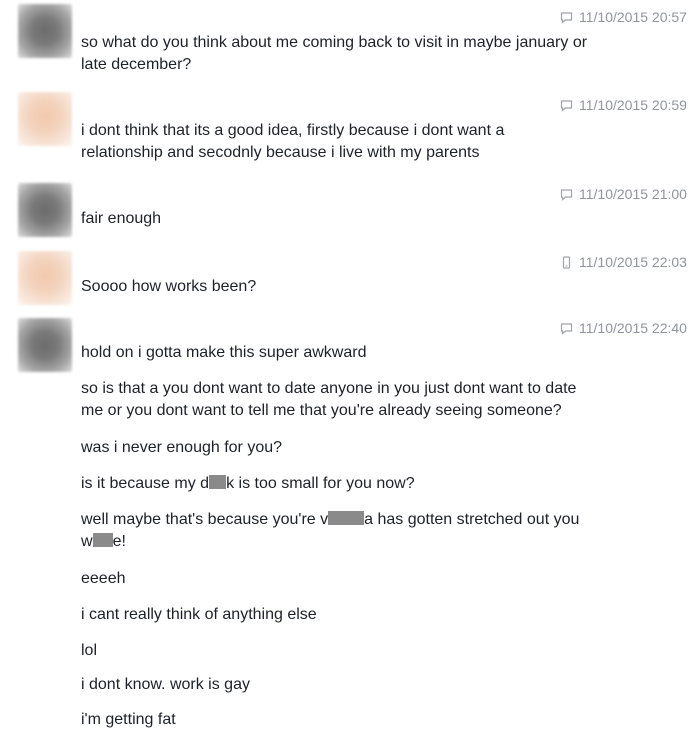 The height and width of the screenshot is (735, 700). What do you see at coordinates (136, 64) in the screenshot?
I see `message-text: late december?` at bounding box center [136, 64].